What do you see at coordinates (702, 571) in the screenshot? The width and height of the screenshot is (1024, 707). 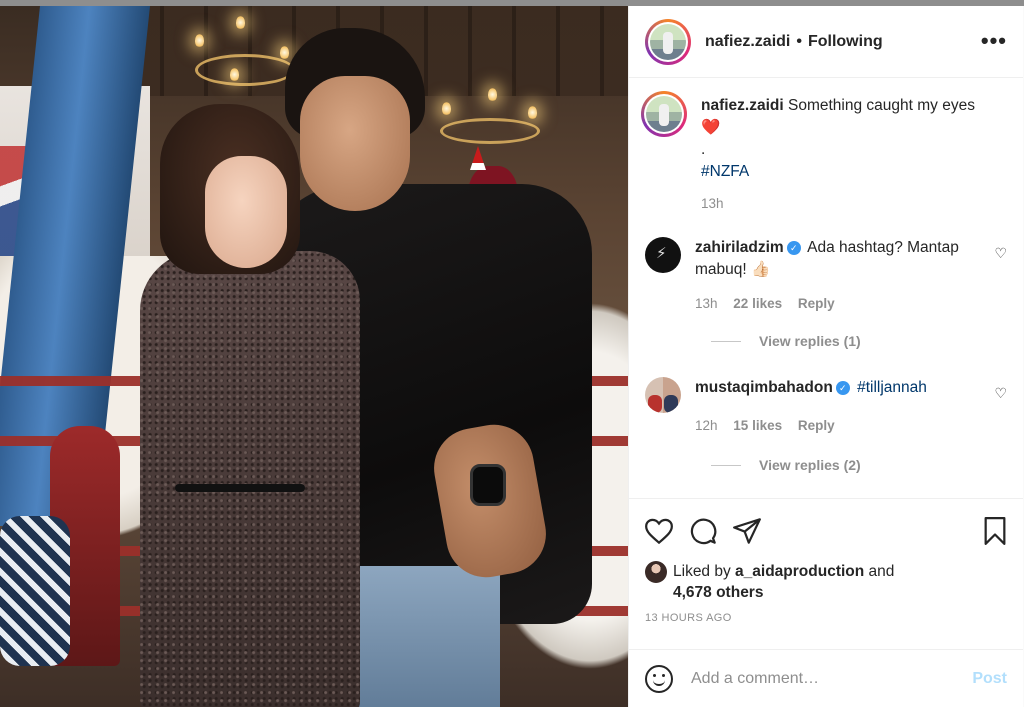 I see `liked-by-prefix: Liked by` at bounding box center [702, 571].